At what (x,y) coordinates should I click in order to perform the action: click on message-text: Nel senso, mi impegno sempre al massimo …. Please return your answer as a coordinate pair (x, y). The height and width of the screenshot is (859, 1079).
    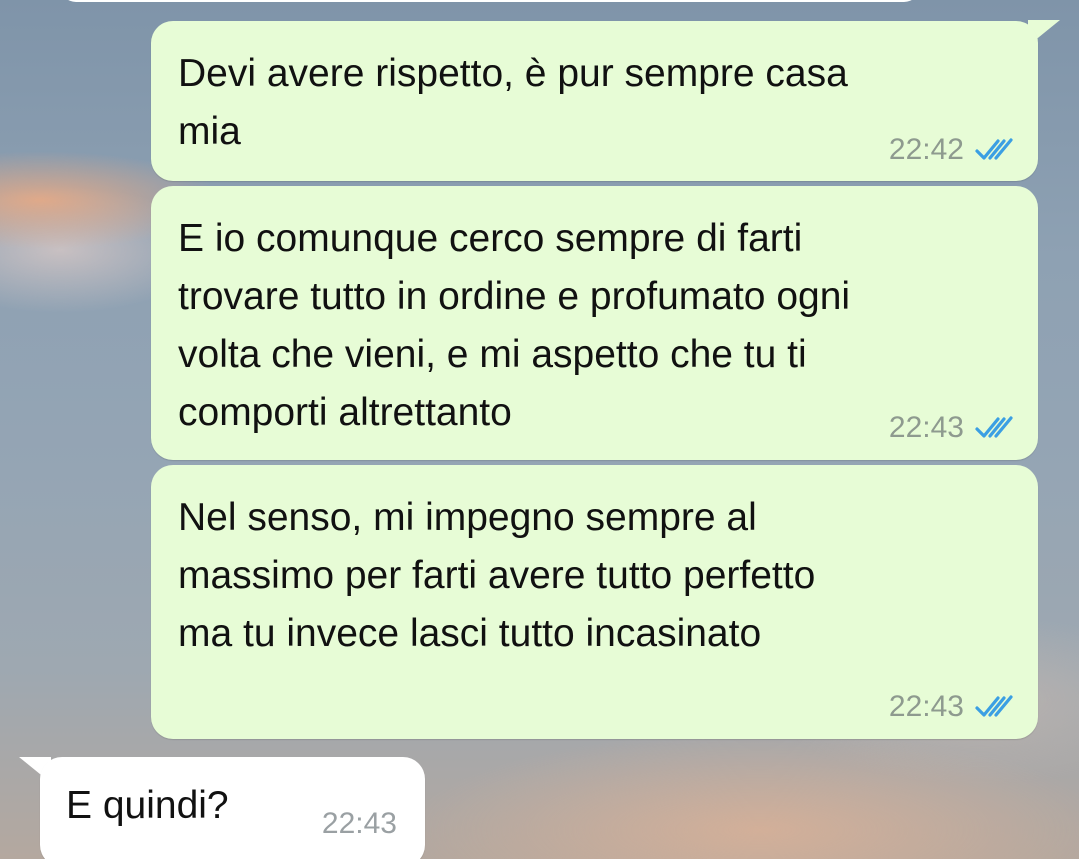
    Looking at the image, I should click on (497, 575).